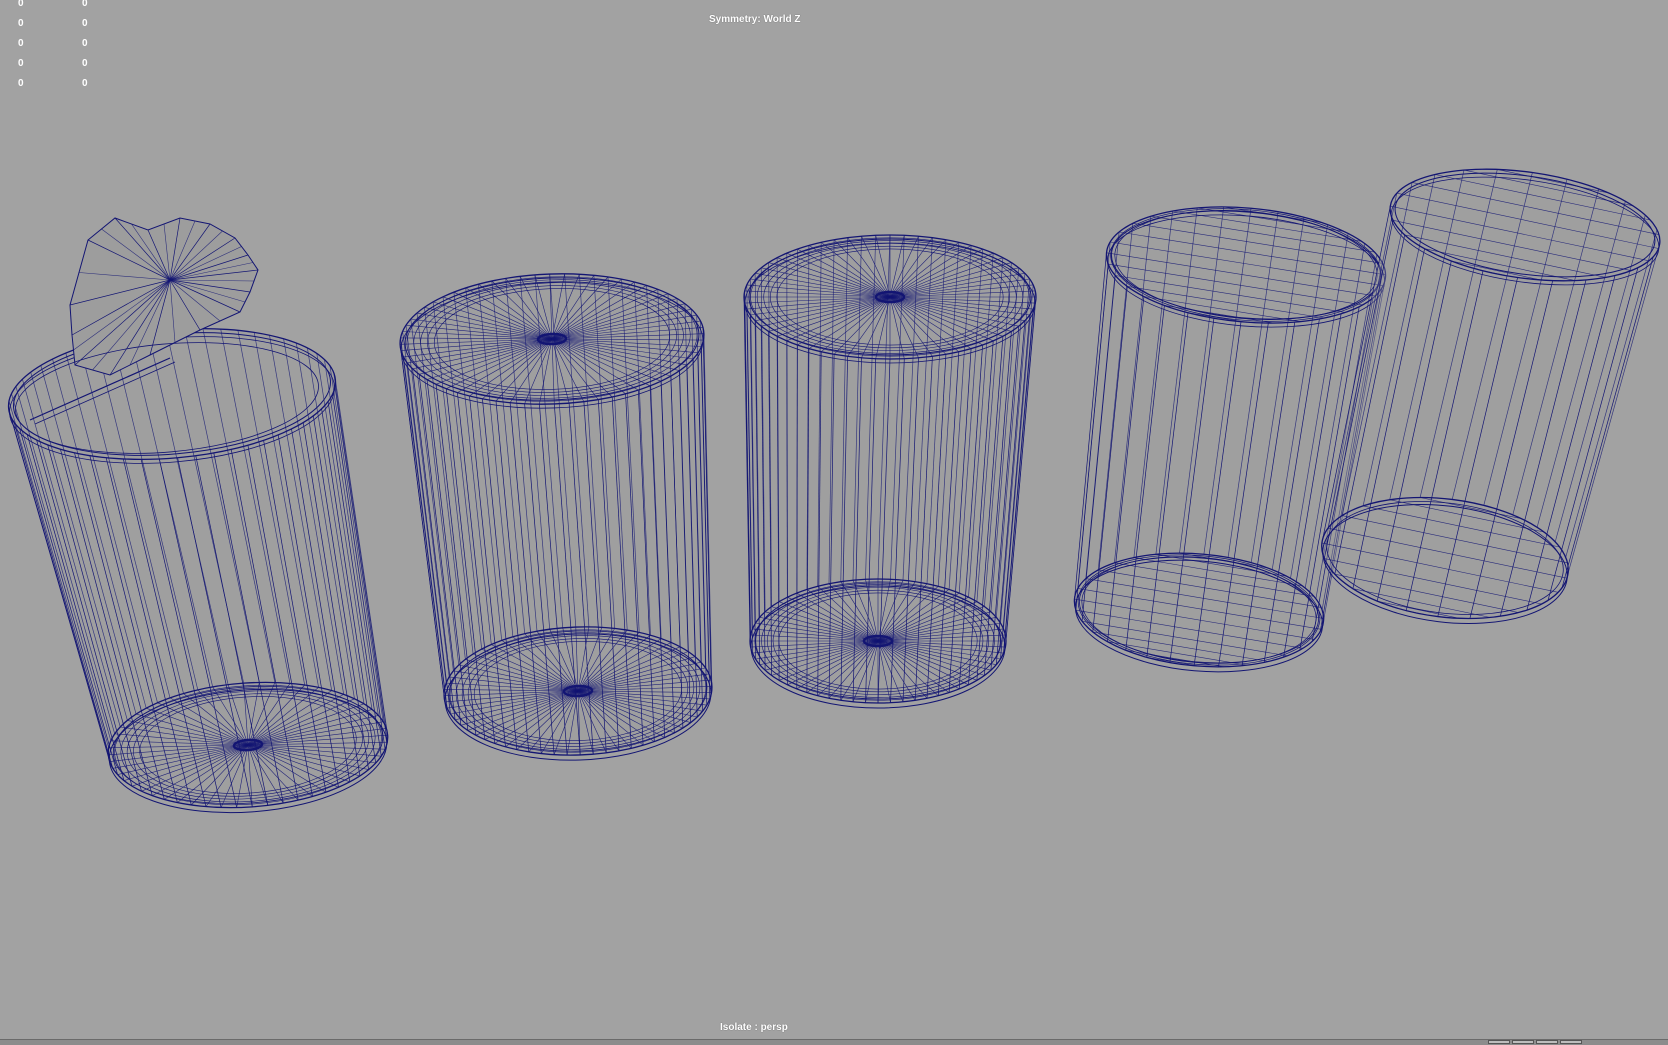 The width and height of the screenshot is (1668, 1045). What do you see at coordinates (834, 1042) in the screenshot?
I see `viewport-bottom-bar` at bounding box center [834, 1042].